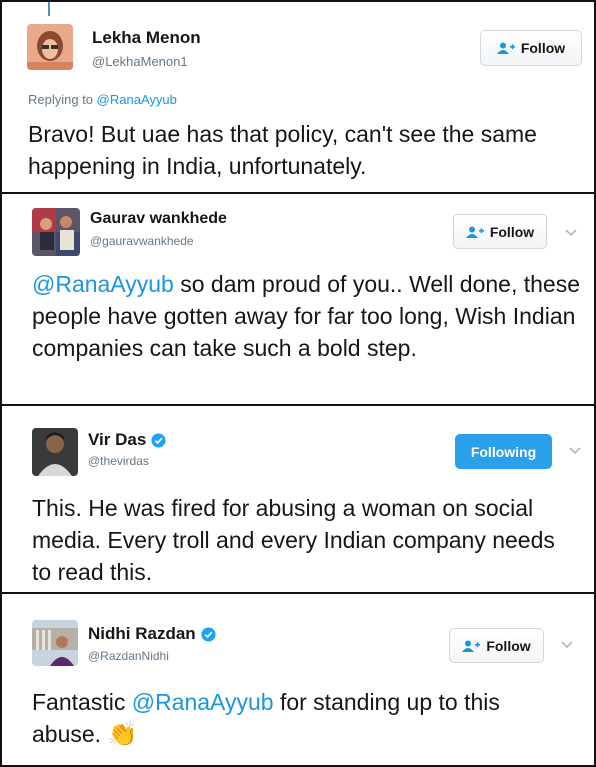 This screenshot has height=767, width=596. What do you see at coordinates (140, 61) in the screenshot?
I see `username-handle: @LekhaMenon1` at bounding box center [140, 61].